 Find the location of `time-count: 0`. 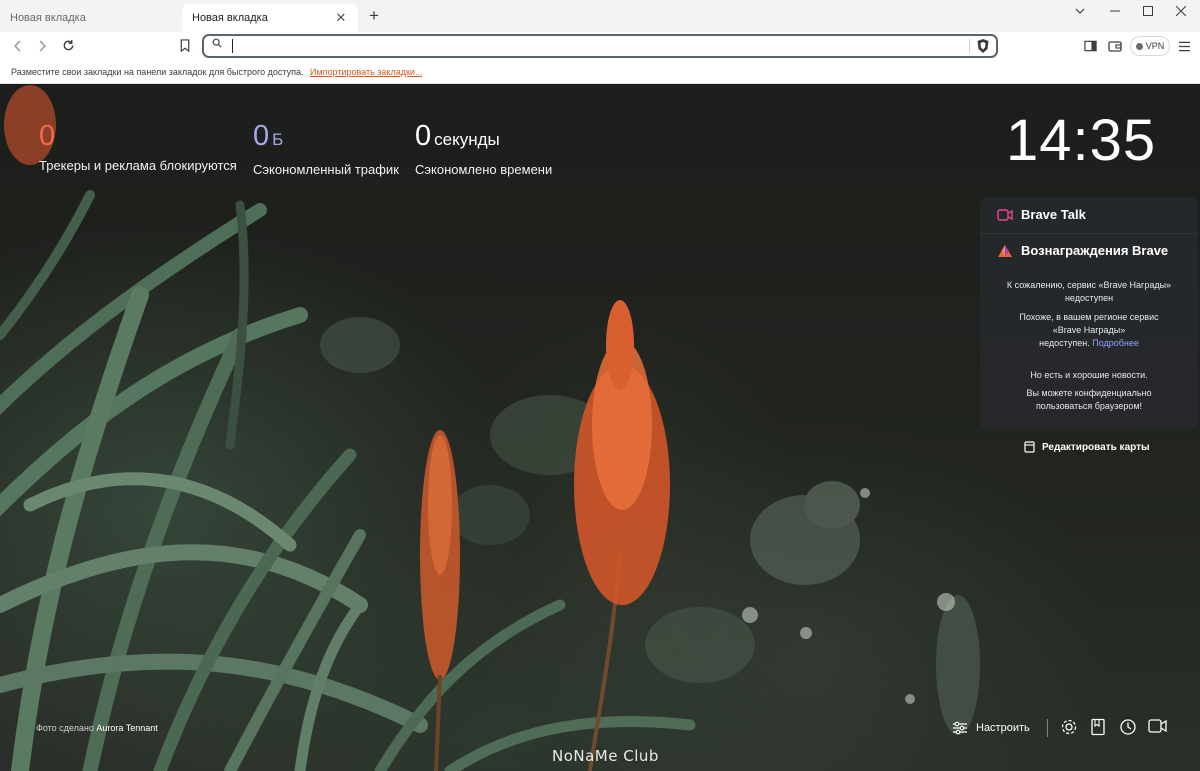

time-count: 0 is located at coordinates (423, 136).